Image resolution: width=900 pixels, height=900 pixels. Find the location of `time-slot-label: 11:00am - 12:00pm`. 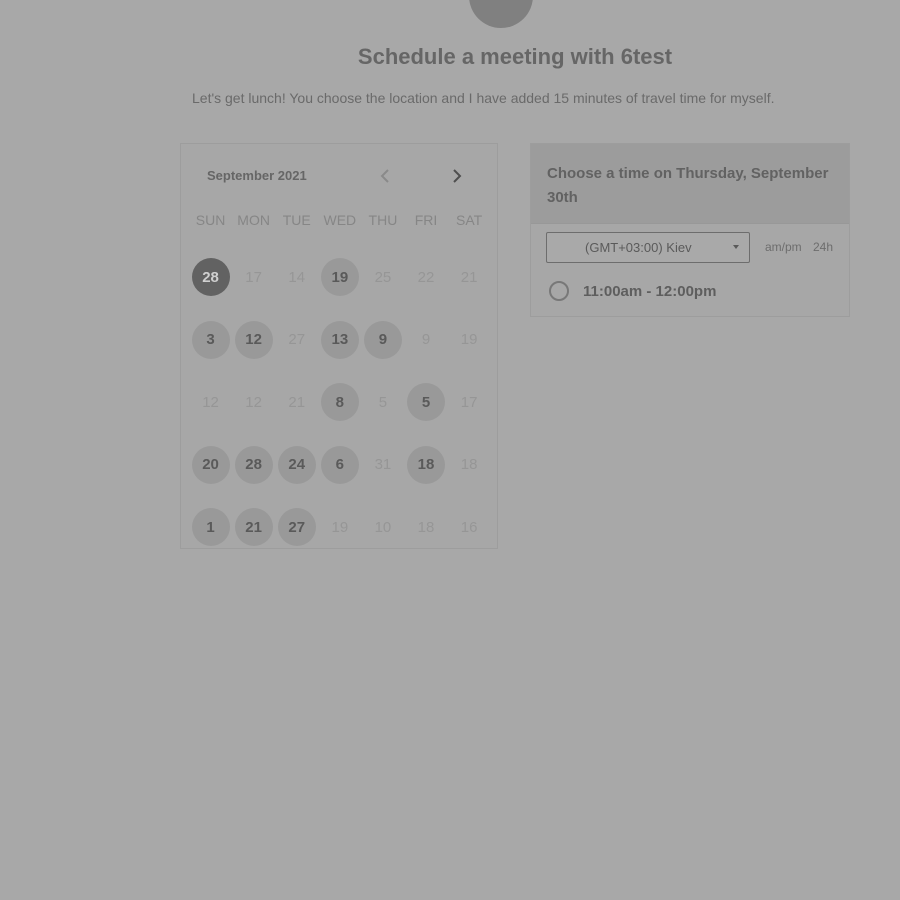

time-slot-label: 11:00am - 12:00pm is located at coordinates (650, 291).